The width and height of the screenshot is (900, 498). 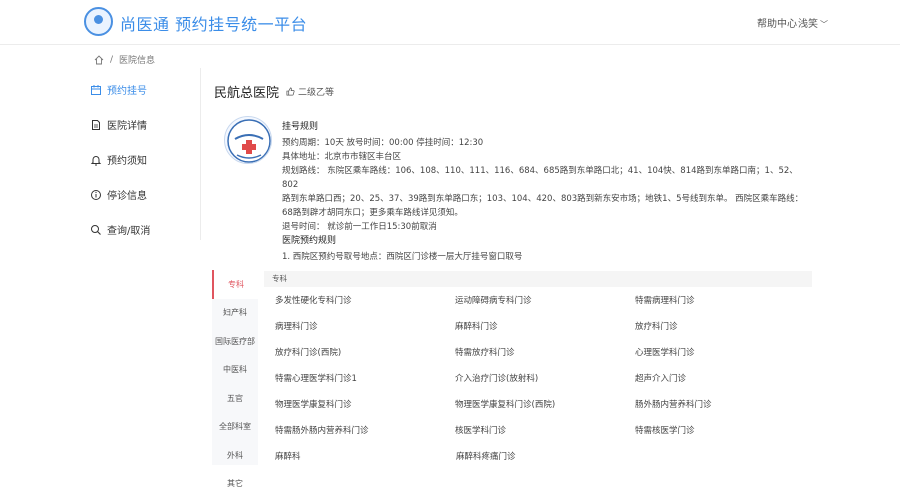 I want to click on department-tab-obstetrics: 妇产科, so click(x=235, y=313).